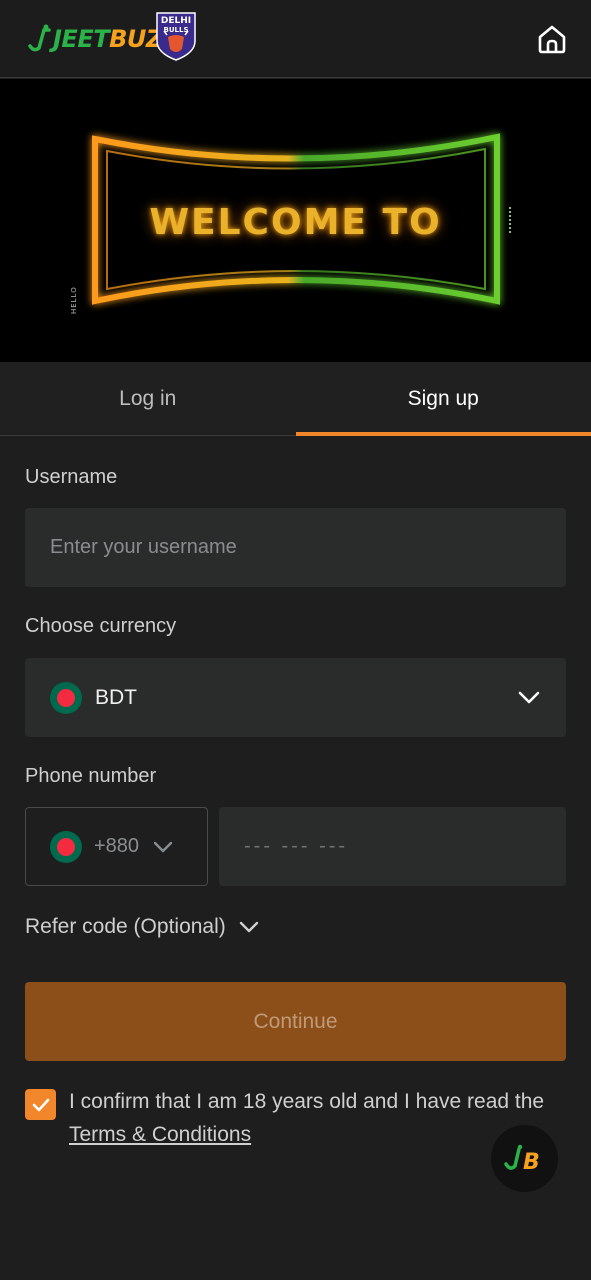 This screenshot has height=1280, width=591. I want to click on username-input, so click(295, 547).